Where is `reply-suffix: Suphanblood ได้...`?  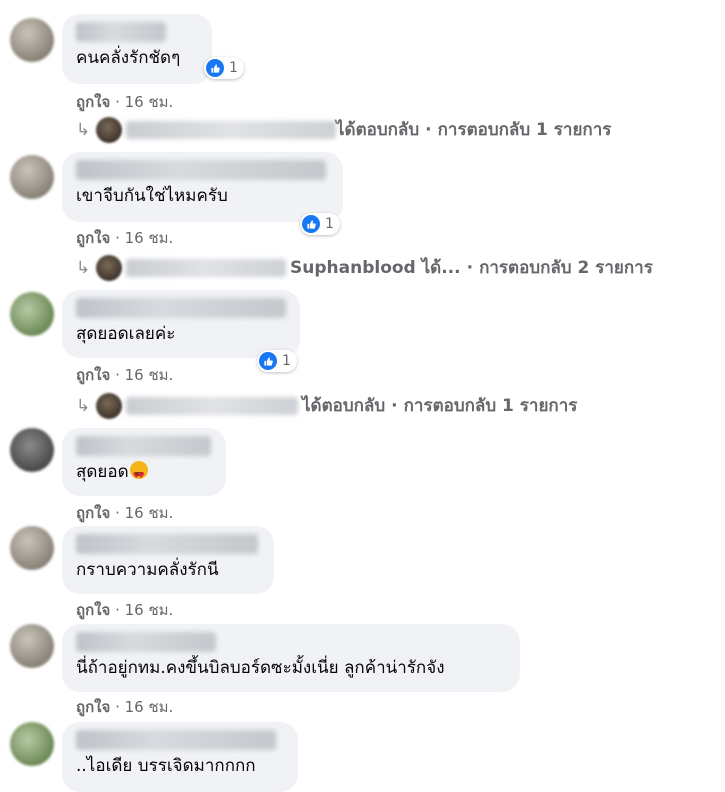 reply-suffix: Suphanblood ได้... is located at coordinates (375, 268).